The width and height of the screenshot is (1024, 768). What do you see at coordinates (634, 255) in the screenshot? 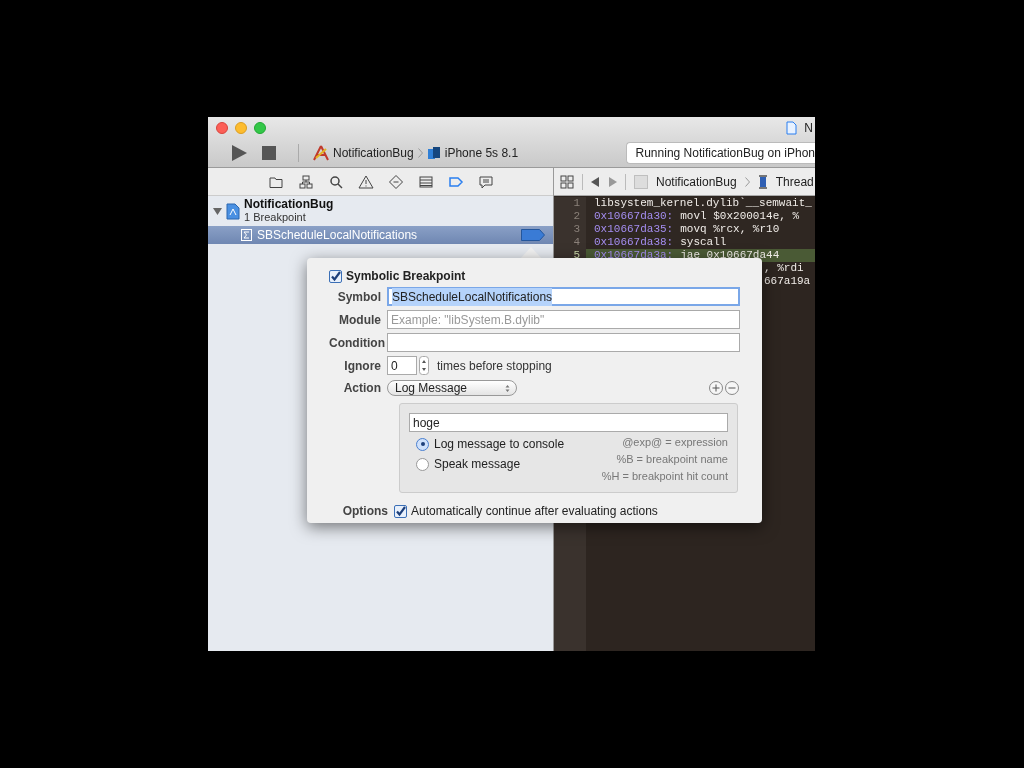
I see `code-address: 0x10667da3a:` at bounding box center [634, 255].